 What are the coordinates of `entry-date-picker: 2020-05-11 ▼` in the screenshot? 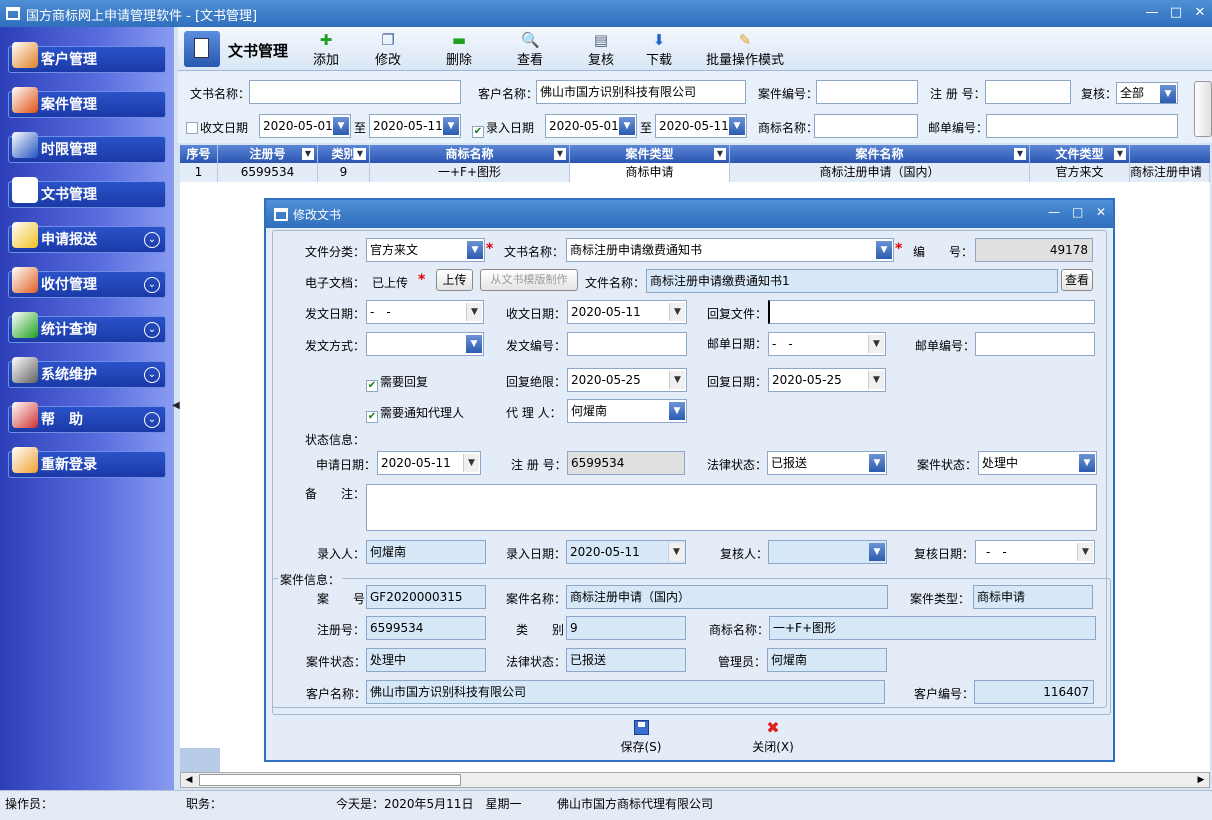 It's located at (626, 552).